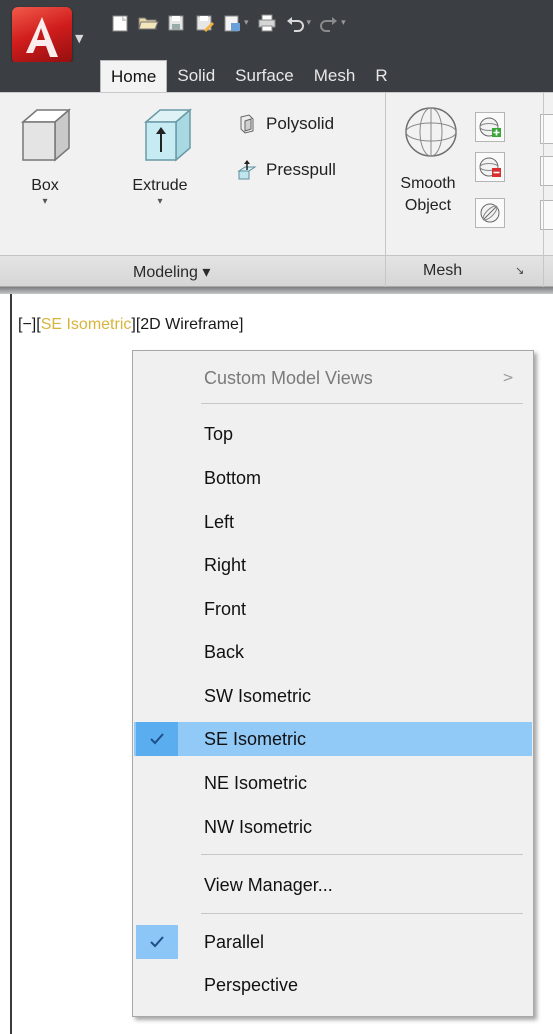 The image size is (553, 1034). What do you see at coordinates (219, 433) in the screenshot?
I see `menu-item-label: Top` at bounding box center [219, 433].